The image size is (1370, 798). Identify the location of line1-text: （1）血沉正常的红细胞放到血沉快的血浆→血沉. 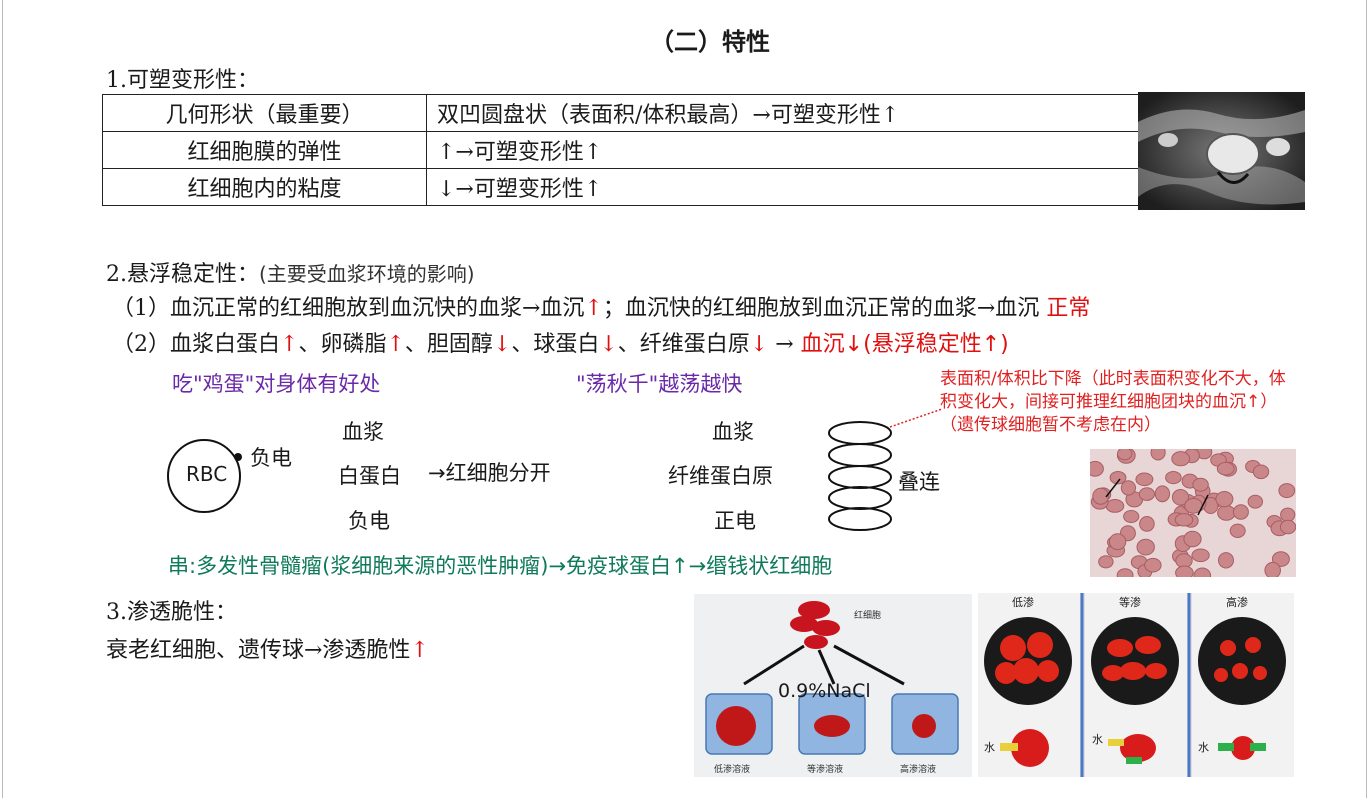
(348, 308).